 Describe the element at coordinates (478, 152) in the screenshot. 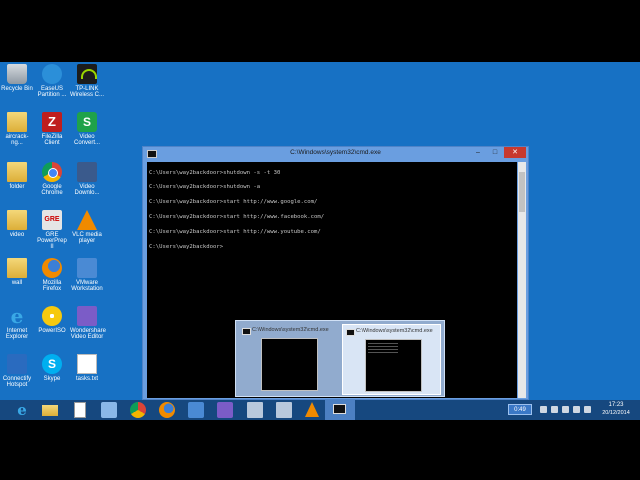

I see `minimize-button: –` at that location.